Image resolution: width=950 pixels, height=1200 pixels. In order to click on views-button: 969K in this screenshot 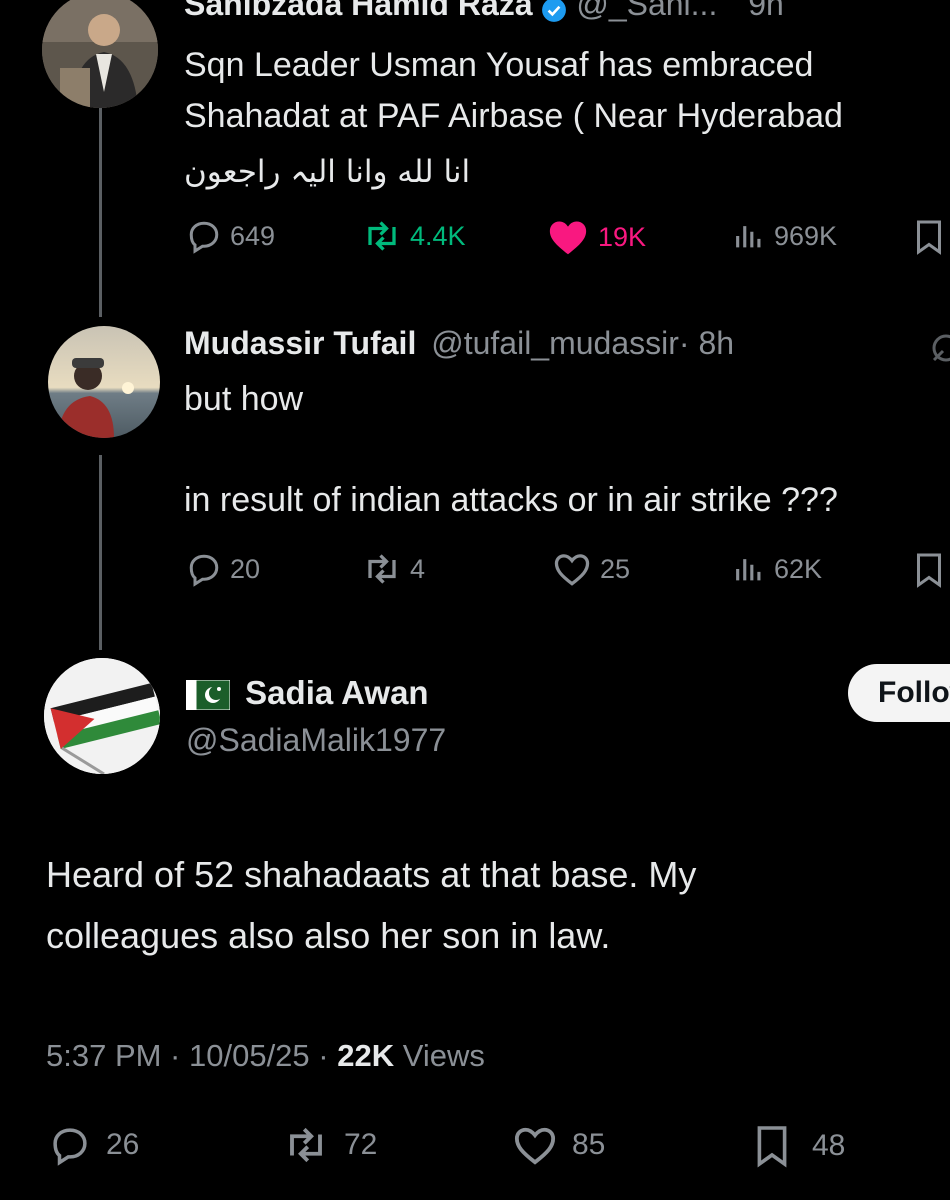, I will do `click(784, 236)`.